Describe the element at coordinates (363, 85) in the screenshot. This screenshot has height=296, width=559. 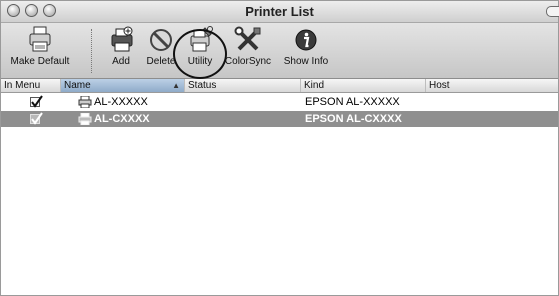
I see `column-header-kind: Kind` at that location.